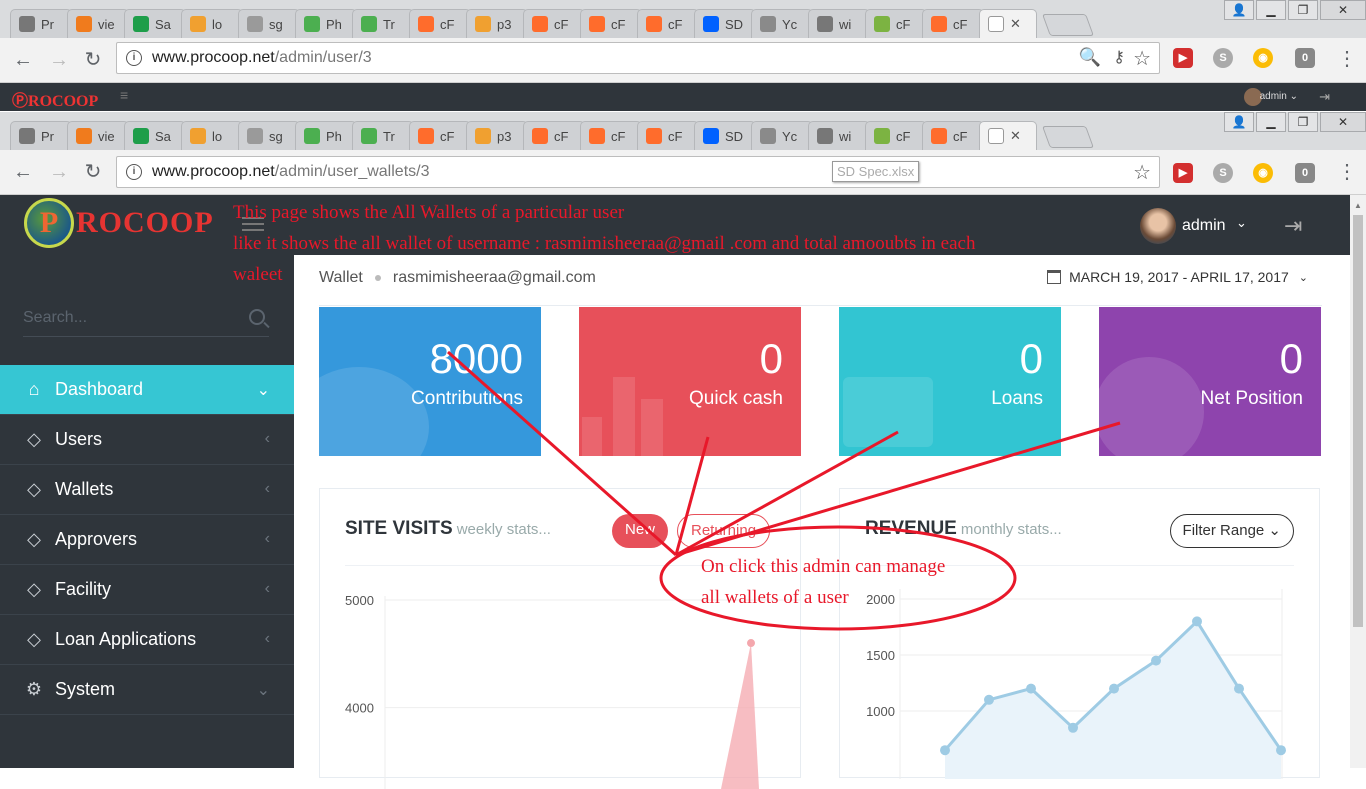 This screenshot has width=1366, height=789. What do you see at coordinates (1177, 277) in the screenshot?
I see `date-range-picker: MARCH 19, 2017 - APRIL 17, 2017 ⌄` at bounding box center [1177, 277].